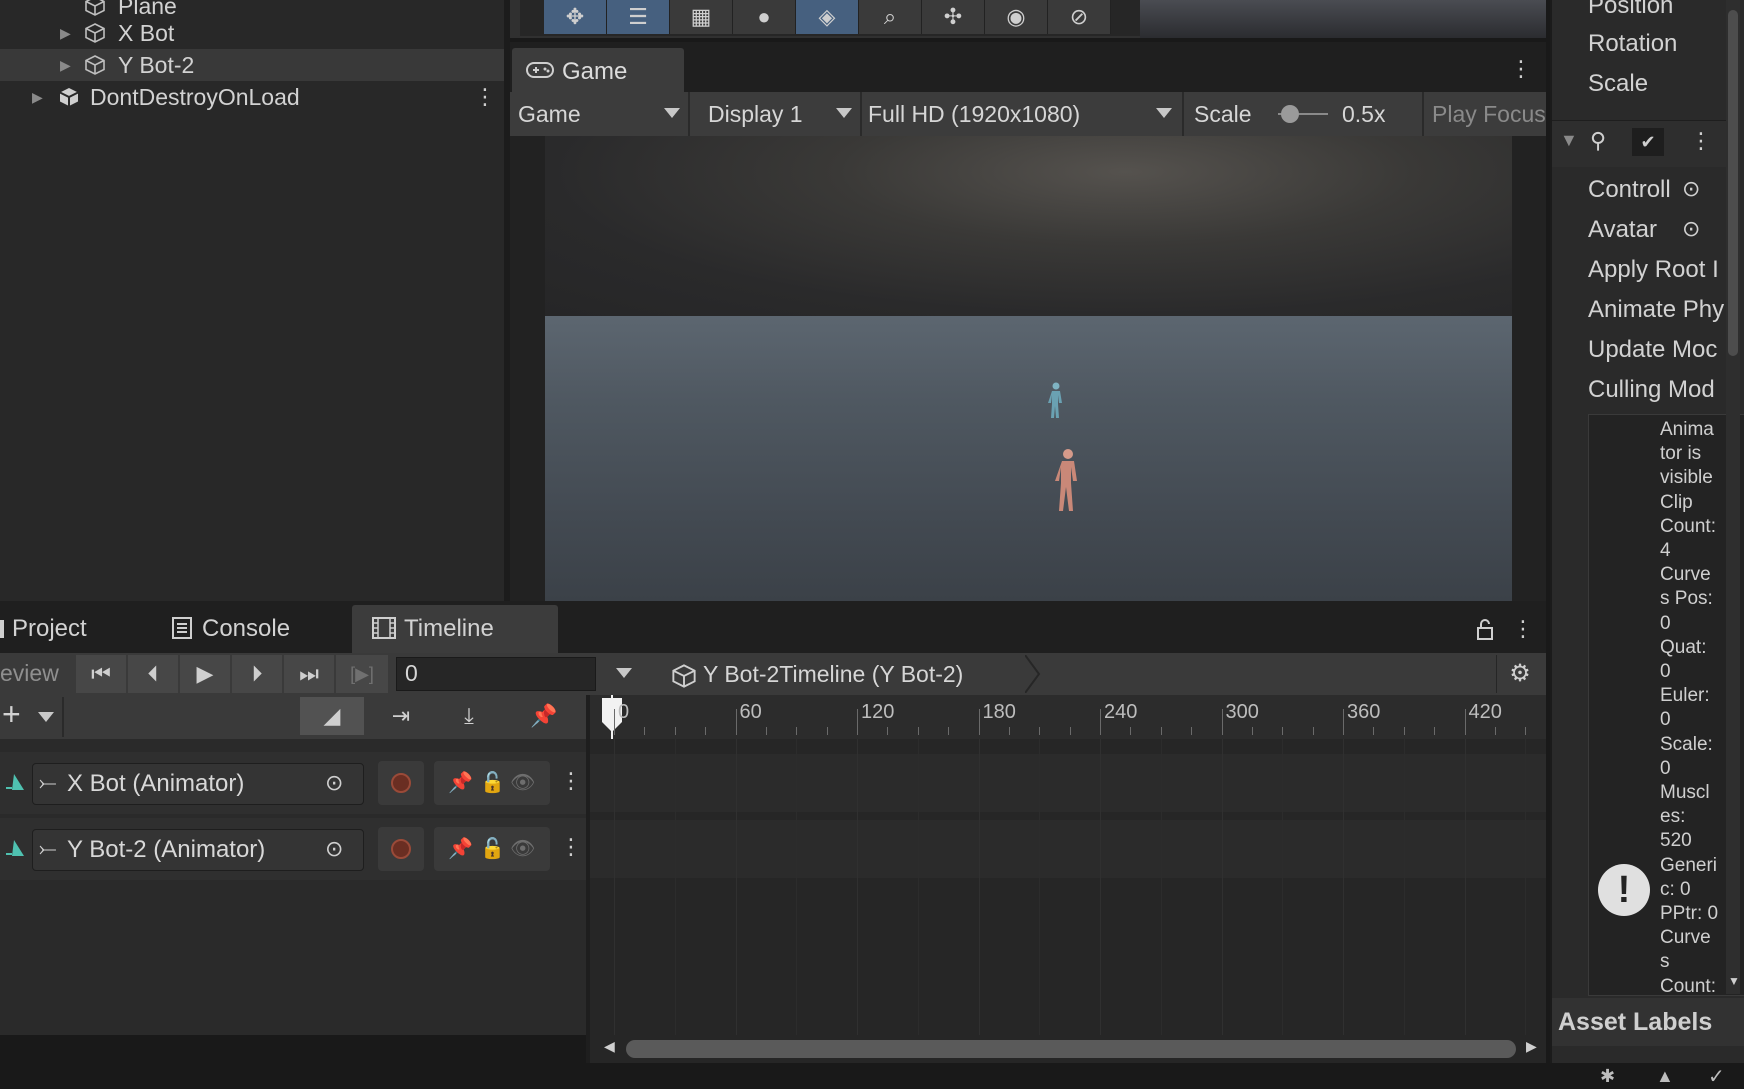 The width and height of the screenshot is (1744, 1089). I want to click on scroll-right-icon: ▶, so click(1531, 1046).